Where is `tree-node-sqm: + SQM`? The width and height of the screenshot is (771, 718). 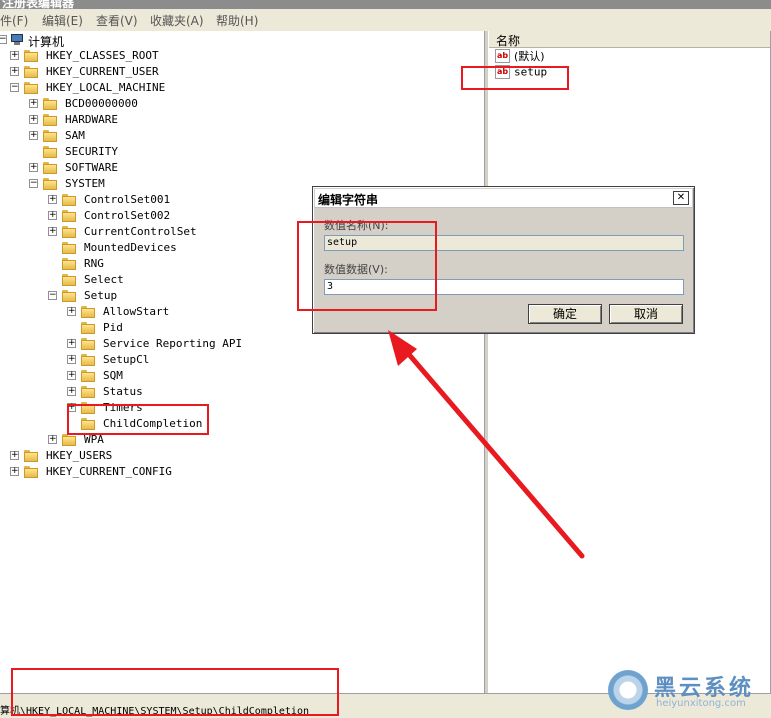
tree-node-sqm: + SQM is located at coordinates (235, 376).